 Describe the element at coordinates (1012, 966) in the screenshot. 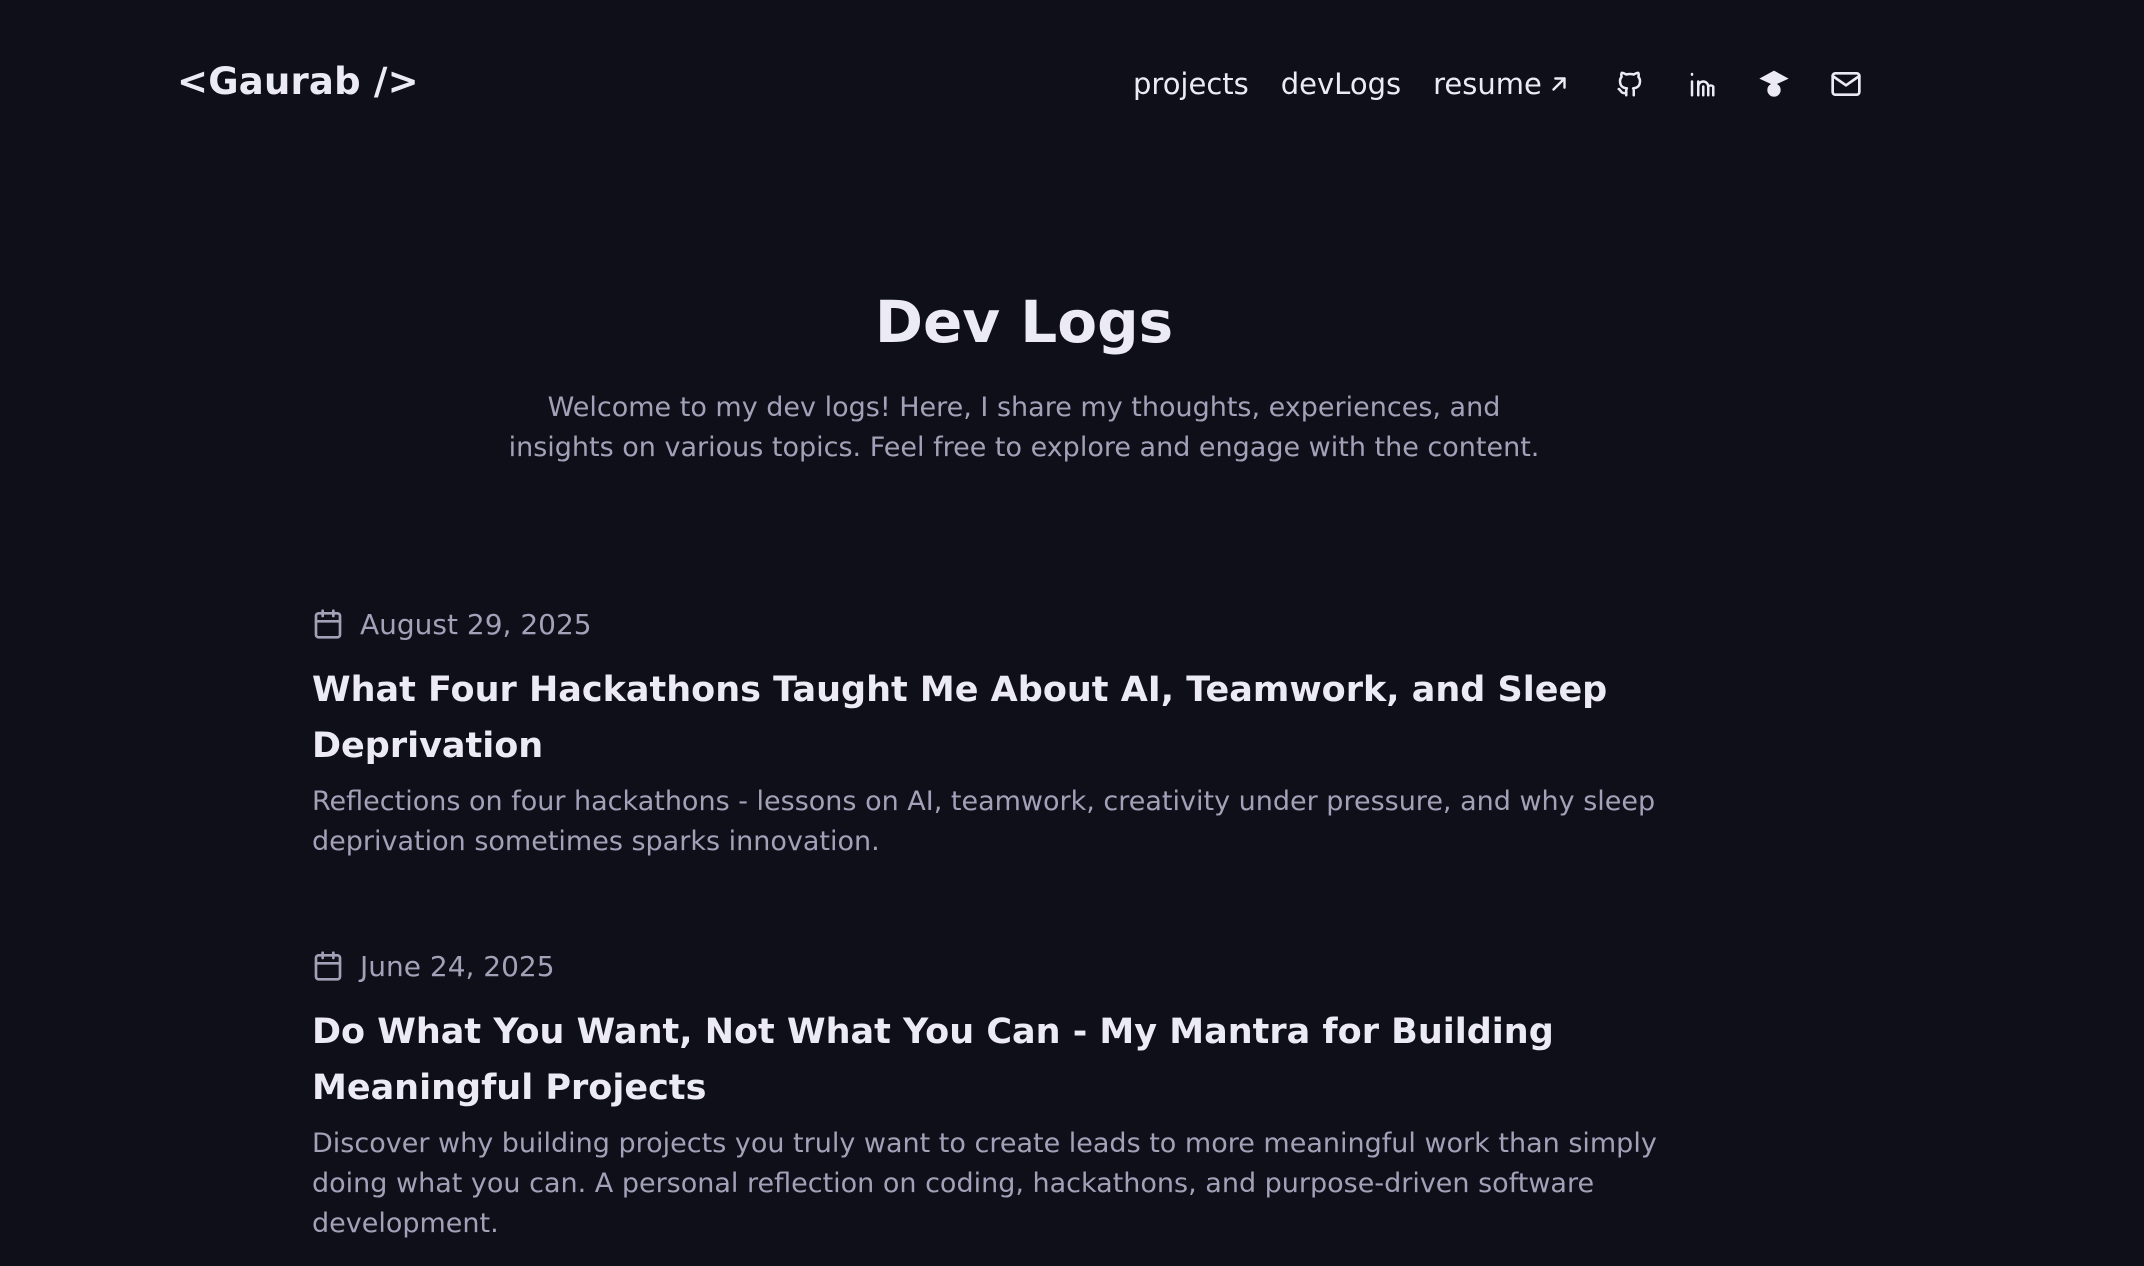

I see `post-date: June 24, 2025` at that location.